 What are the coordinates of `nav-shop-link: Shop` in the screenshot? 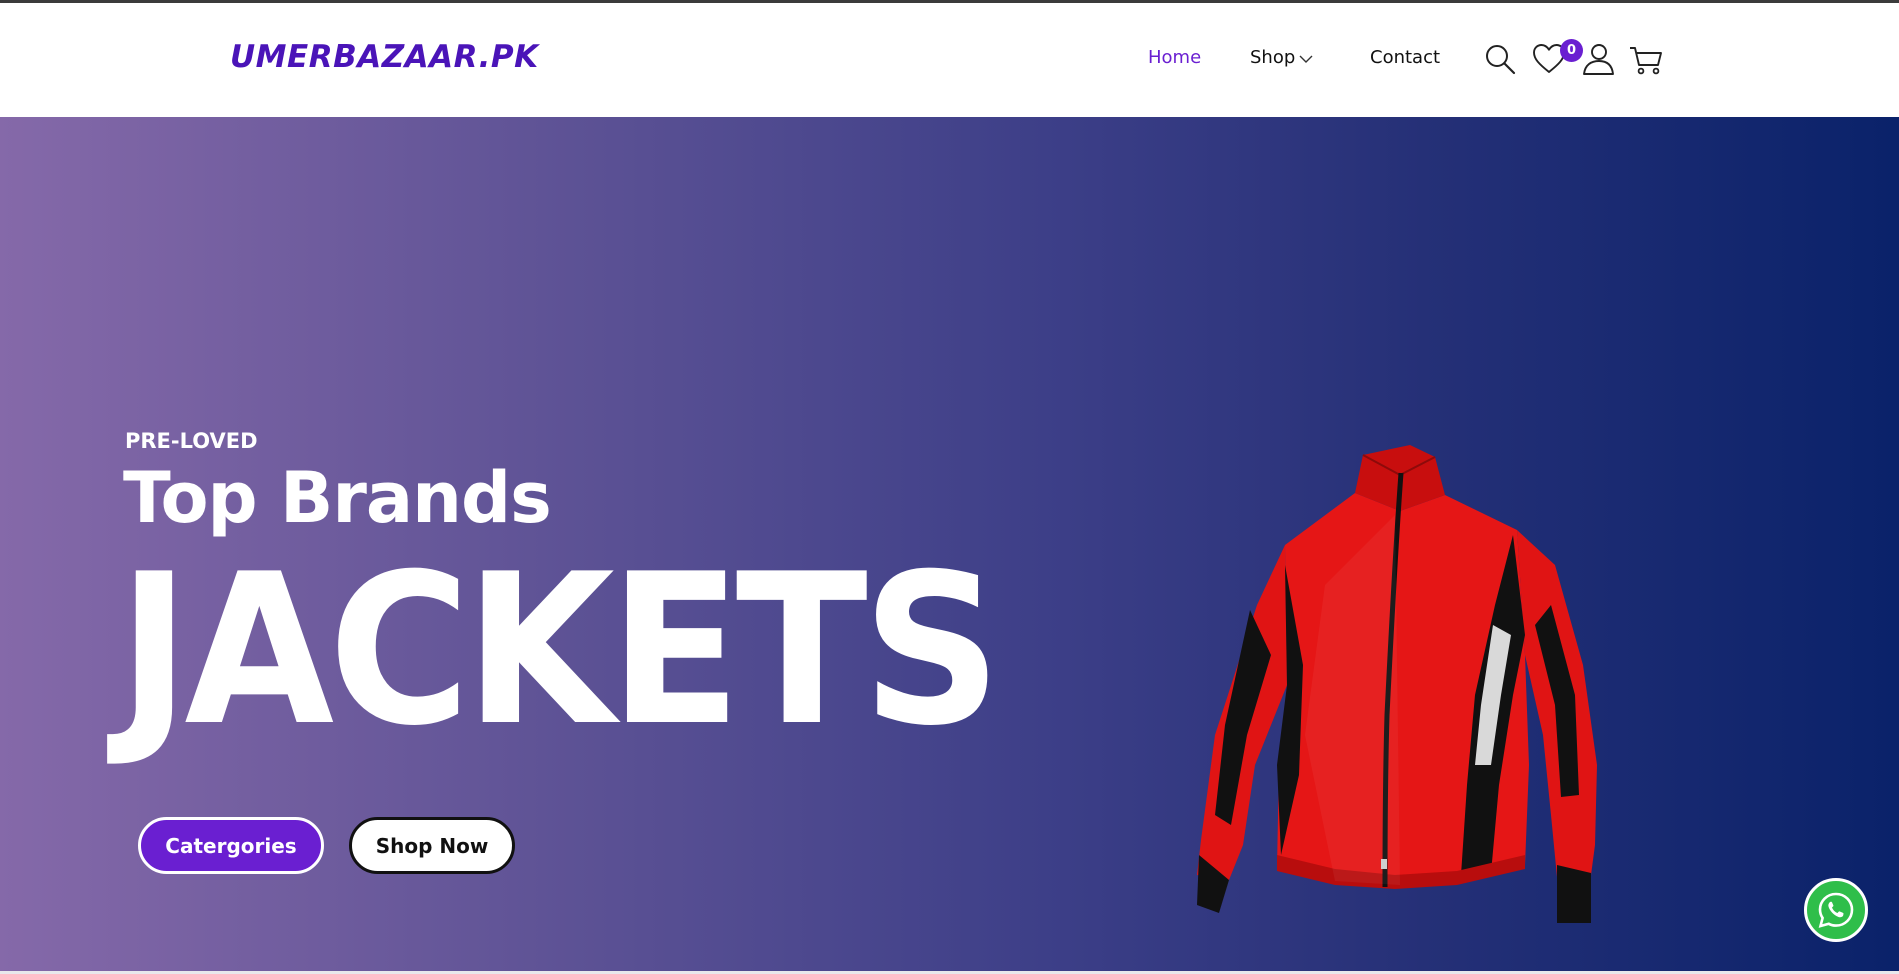 It's located at (1281, 58).